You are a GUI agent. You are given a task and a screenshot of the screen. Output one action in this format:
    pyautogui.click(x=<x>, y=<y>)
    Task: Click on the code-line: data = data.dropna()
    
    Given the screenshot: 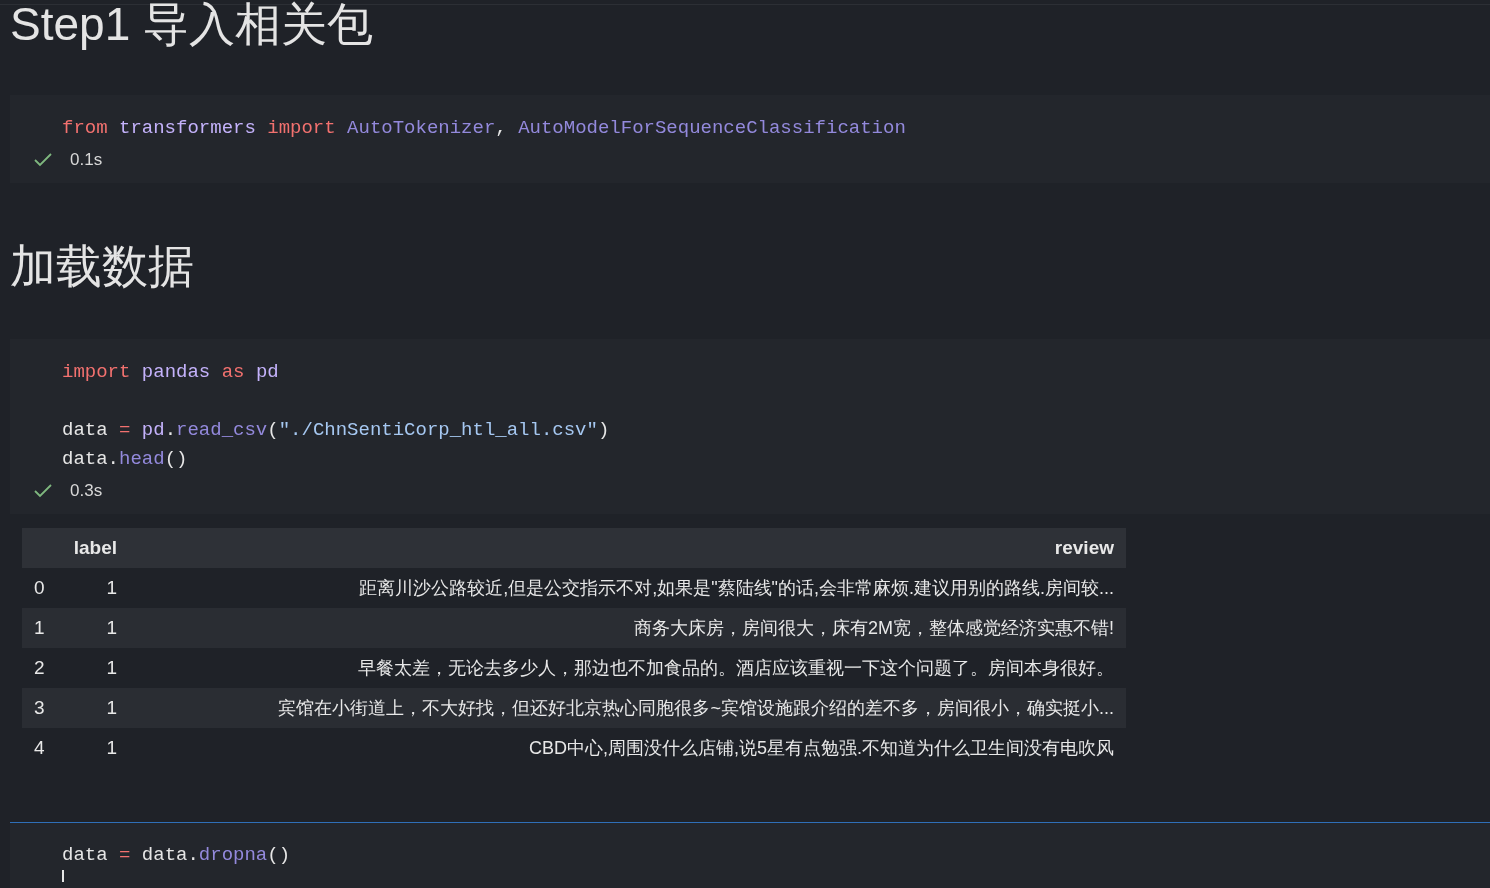 What is the action you would take?
    pyautogui.click(x=176, y=855)
    